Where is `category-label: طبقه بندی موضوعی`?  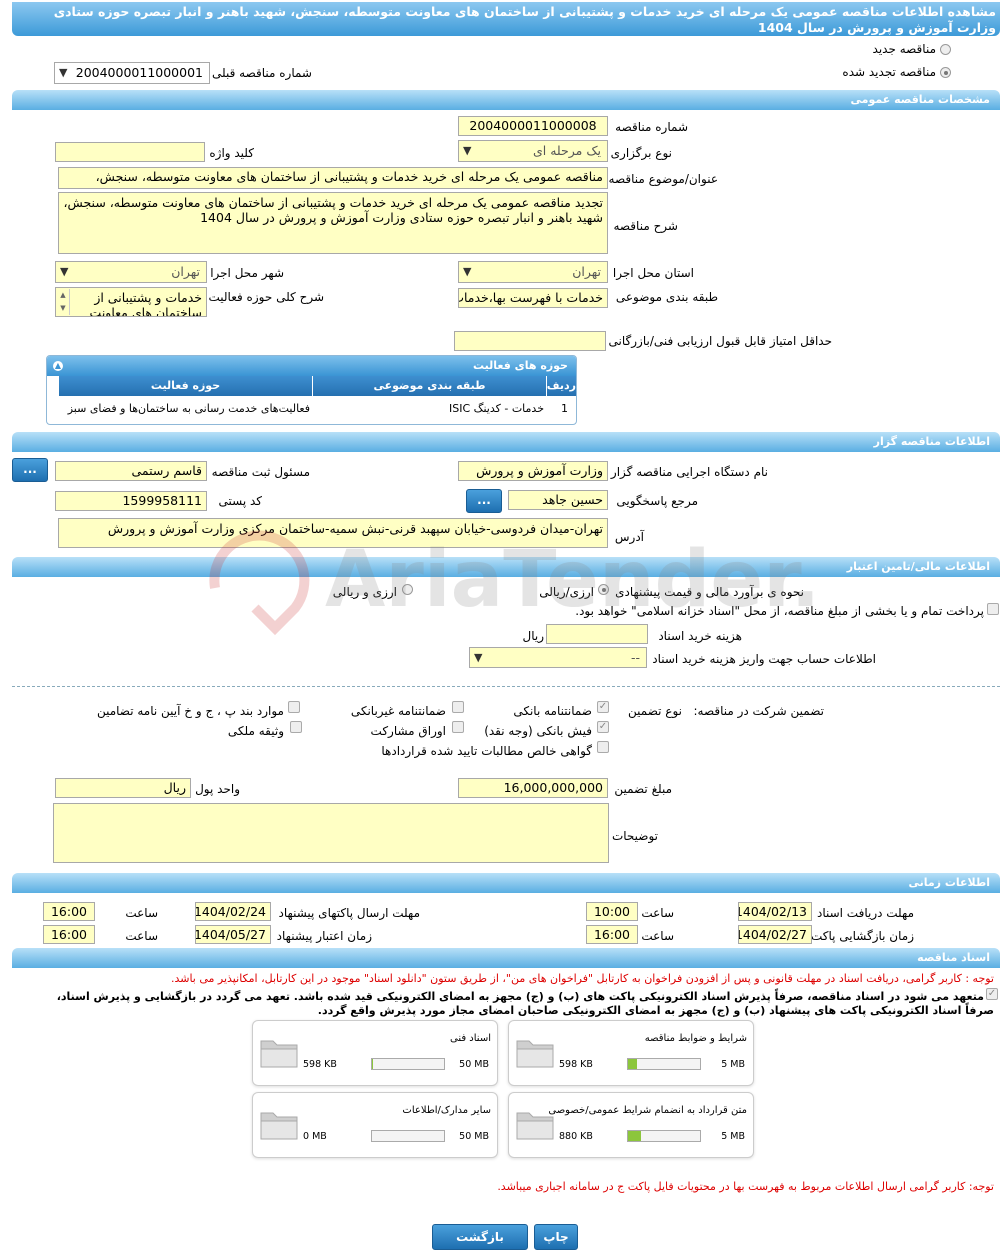
category-label: طبقه بندی موضوعی is located at coordinates (666, 297).